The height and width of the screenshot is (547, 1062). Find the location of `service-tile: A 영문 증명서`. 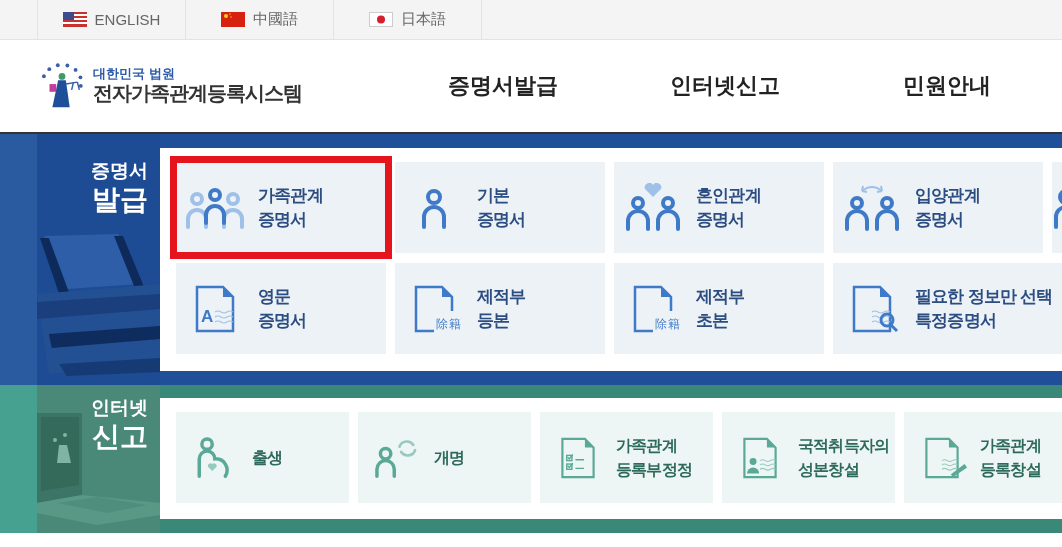

service-tile: A 영문 증명서 is located at coordinates (281, 308).